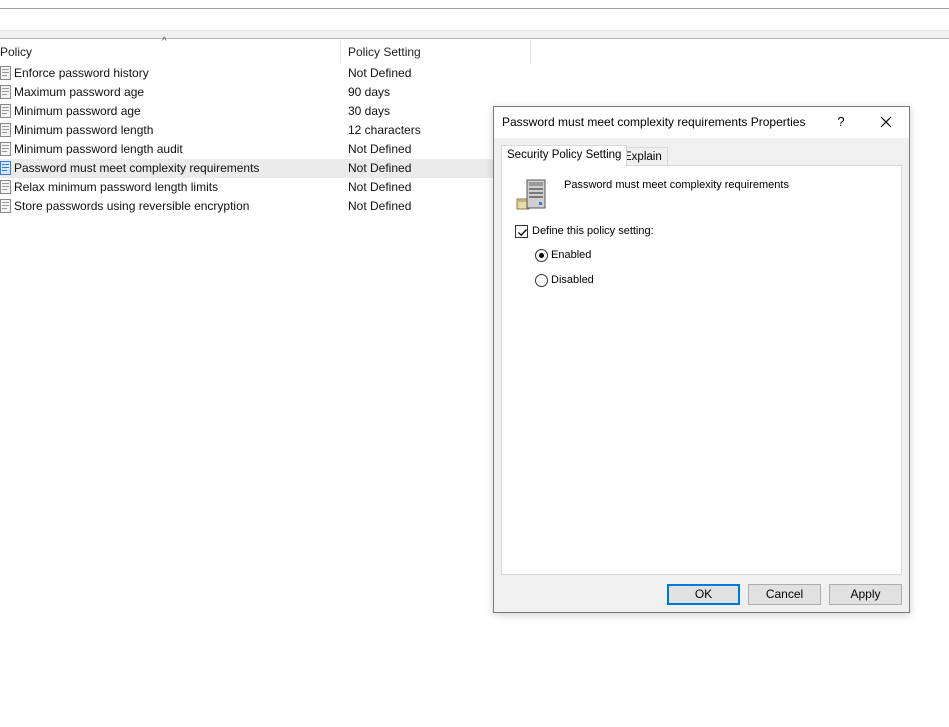  I want to click on define-policy-checkbox, so click(521, 231).